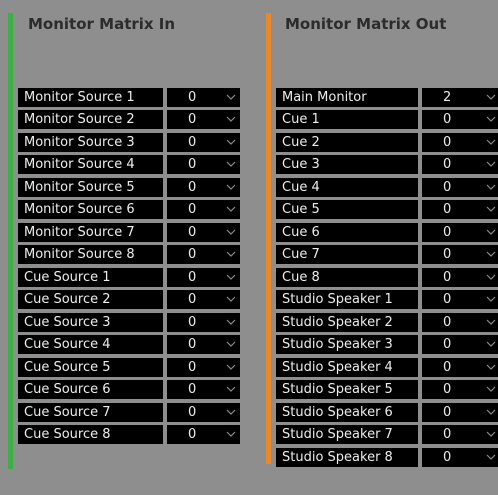 Image resolution: width=498 pixels, height=495 pixels. What do you see at coordinates (268, 238) in the screenshot?
I see `out-accent-bar` at bounding box center [268, 238].